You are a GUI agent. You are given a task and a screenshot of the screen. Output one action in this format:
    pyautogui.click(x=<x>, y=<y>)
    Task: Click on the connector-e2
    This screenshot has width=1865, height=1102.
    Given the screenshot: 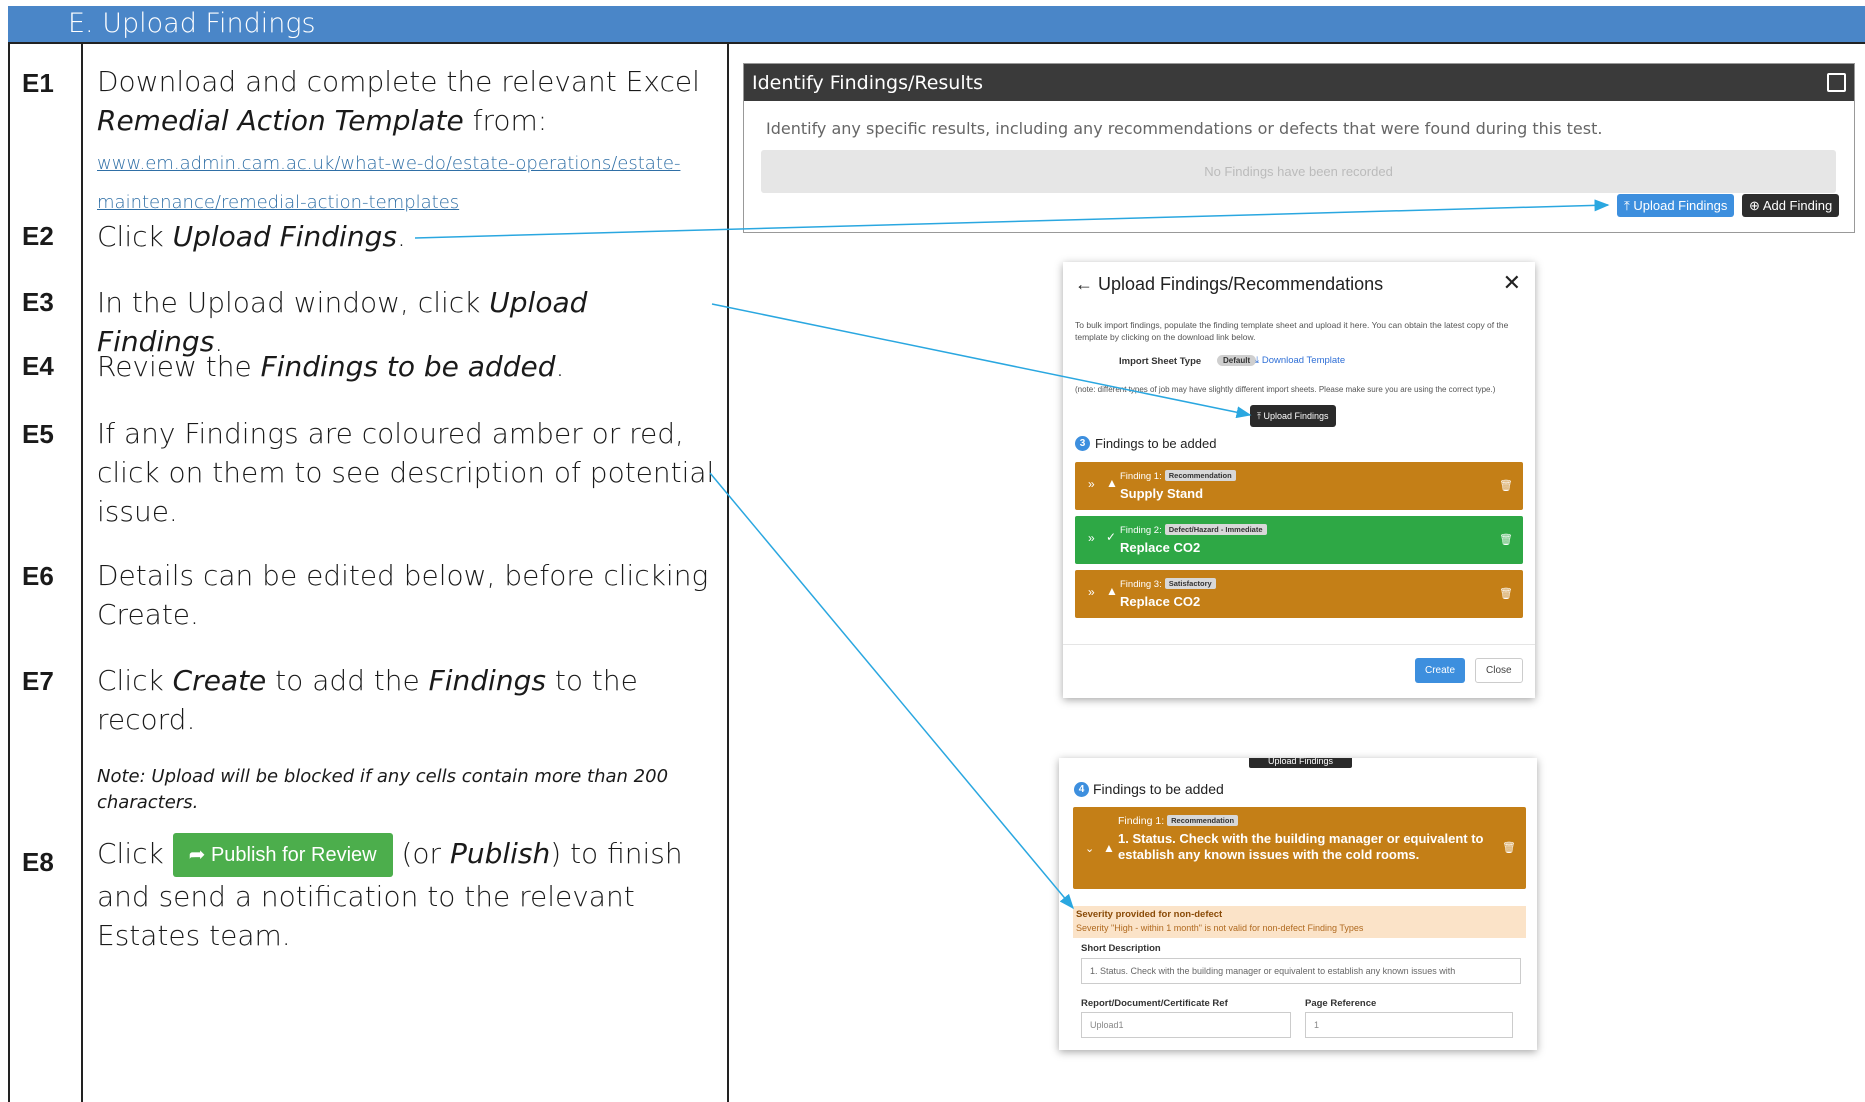 What is the action you would take?
    pyautogui.click(x=1012, y=219)
    